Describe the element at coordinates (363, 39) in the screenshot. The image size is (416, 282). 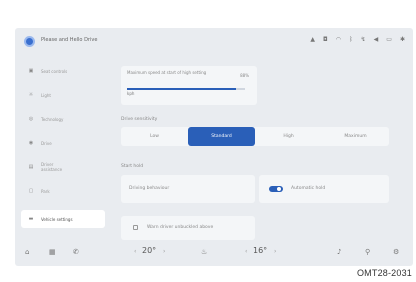
I see `signal-icon: ↯` at that location.